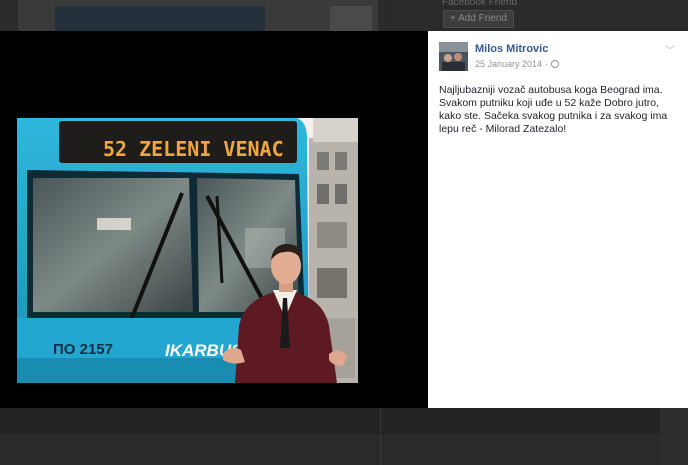  I want to click on background-friend-name: Facebook Friend, so click(480, 4).